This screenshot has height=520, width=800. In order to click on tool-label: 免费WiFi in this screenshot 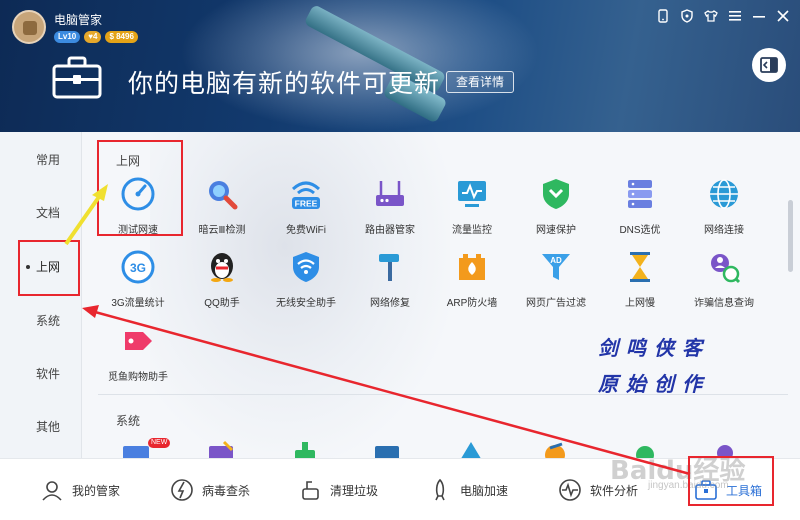, I will do `click(306, 230)`.